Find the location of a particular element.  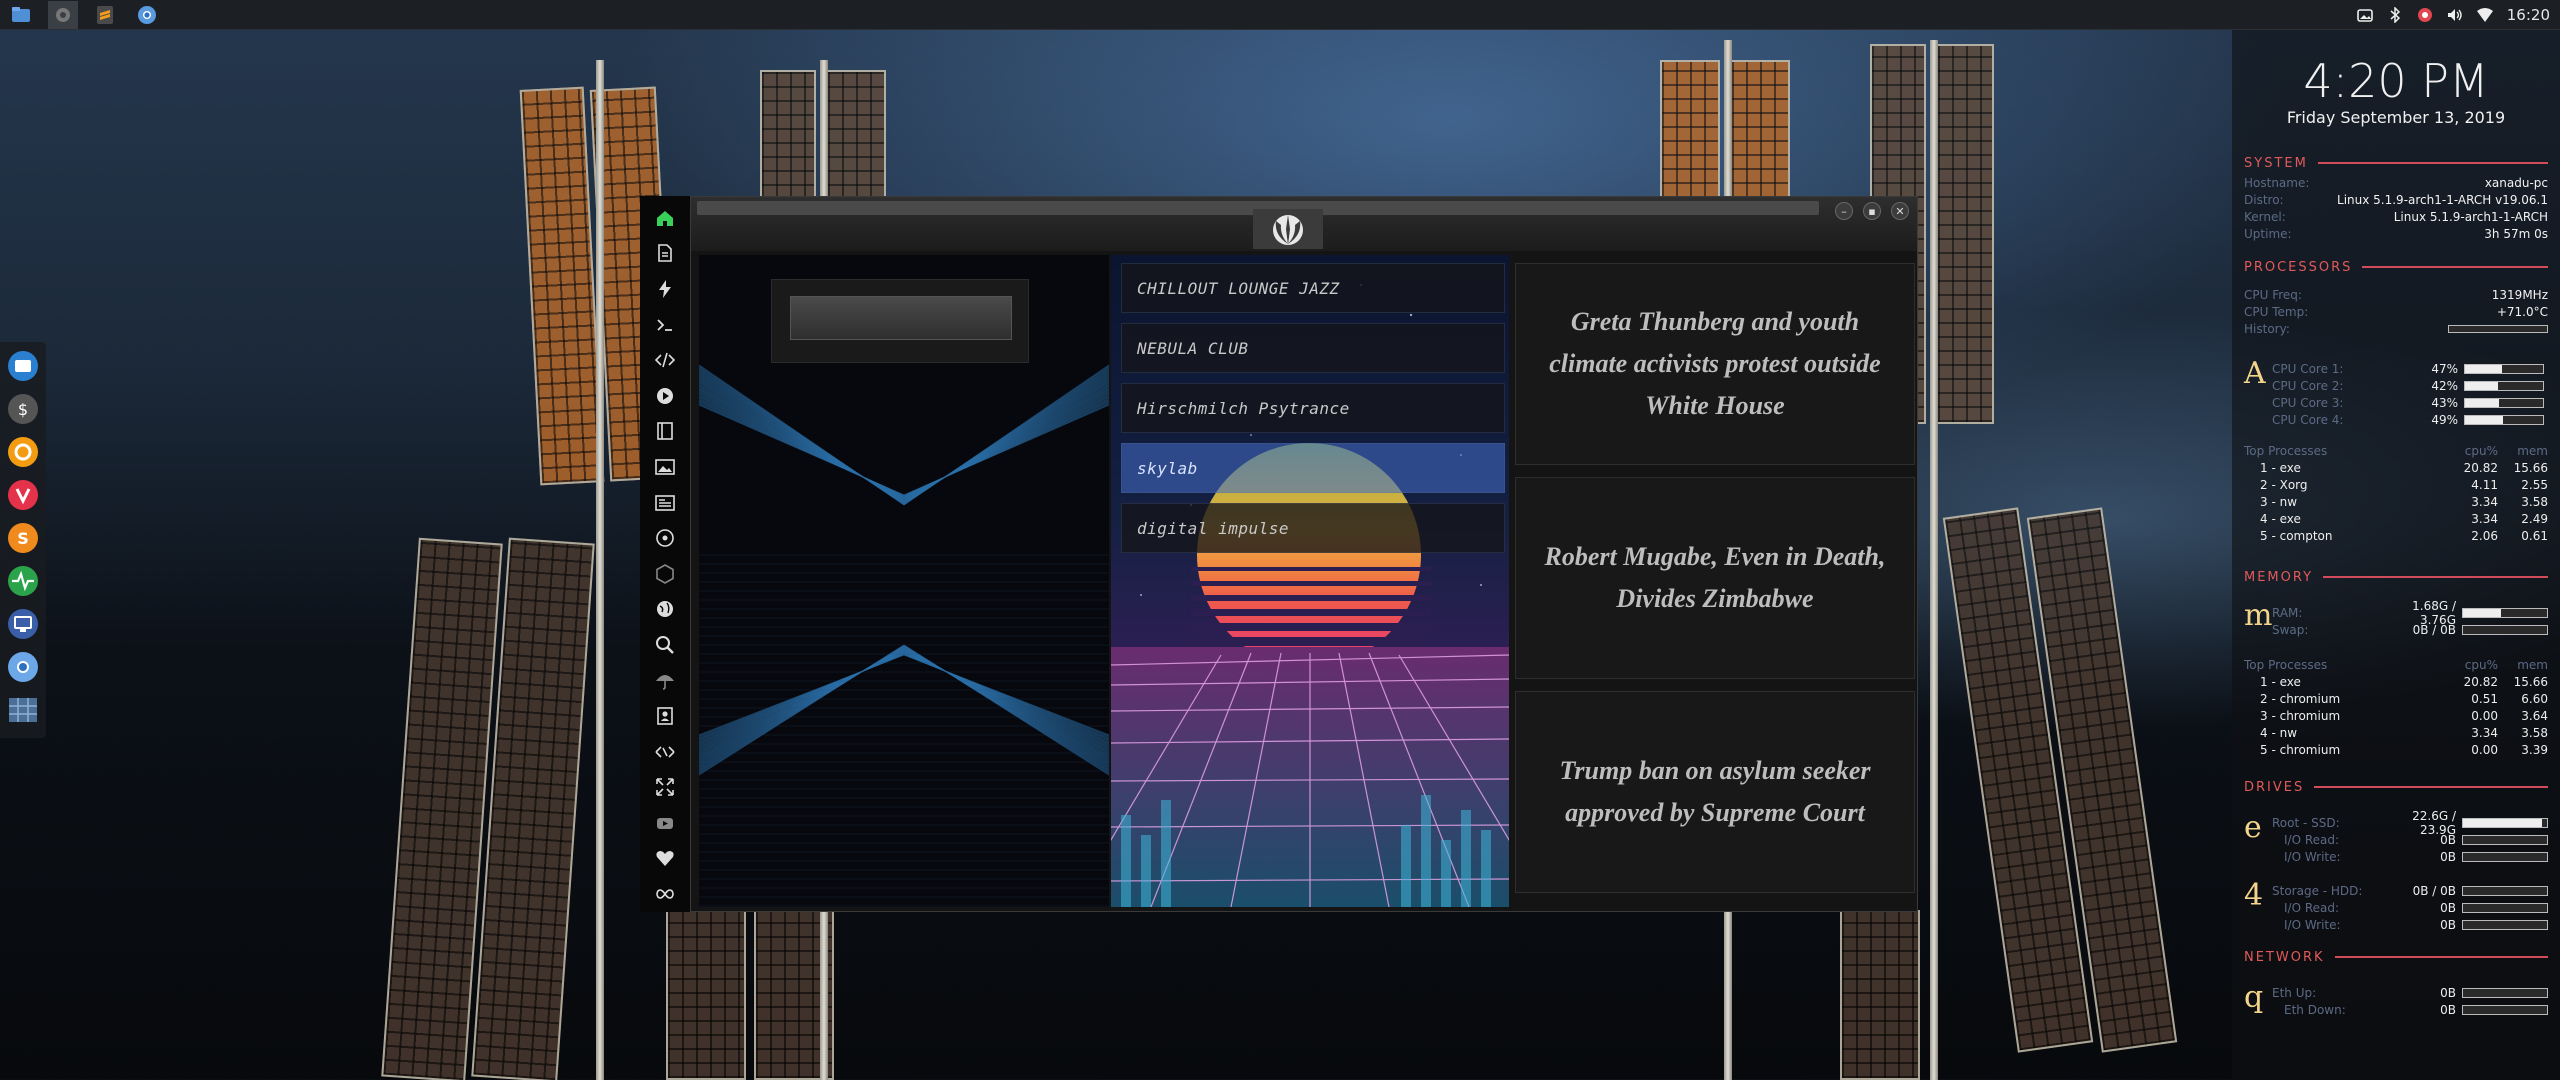

station-item: CHILLOUT LOUNGE JAZZ is located at coordinates (1313, 288).